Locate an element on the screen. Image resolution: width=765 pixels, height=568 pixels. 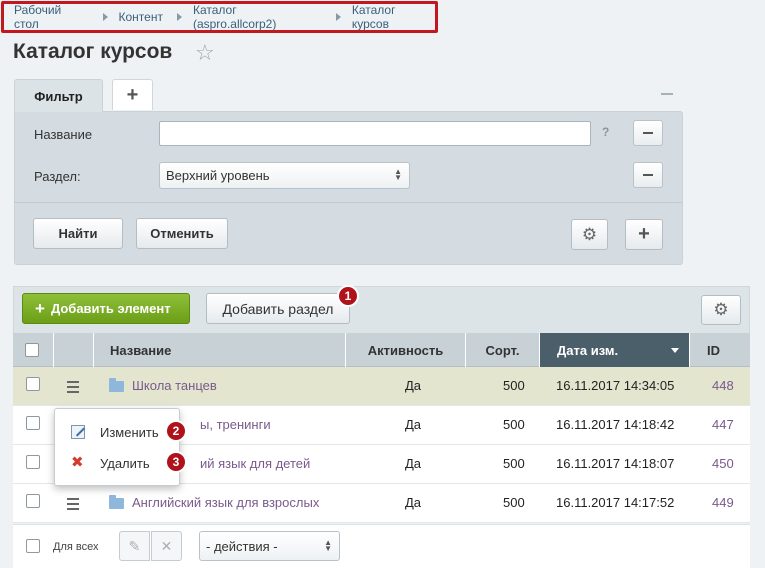
row-date: 16.11.2017 14:17:52 is located at coordinates (615, 502).